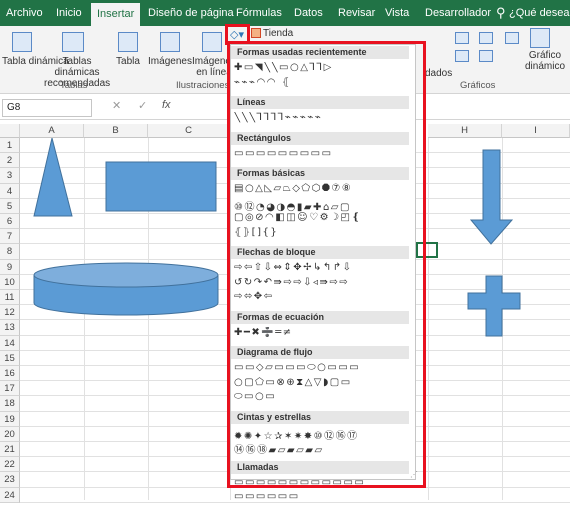 The height and width of the screenshot is (505, 570). What do you see at coordinates (465, 131) in the screenshot?
I see `column-header-h: H` at bounding box center [465, 131].